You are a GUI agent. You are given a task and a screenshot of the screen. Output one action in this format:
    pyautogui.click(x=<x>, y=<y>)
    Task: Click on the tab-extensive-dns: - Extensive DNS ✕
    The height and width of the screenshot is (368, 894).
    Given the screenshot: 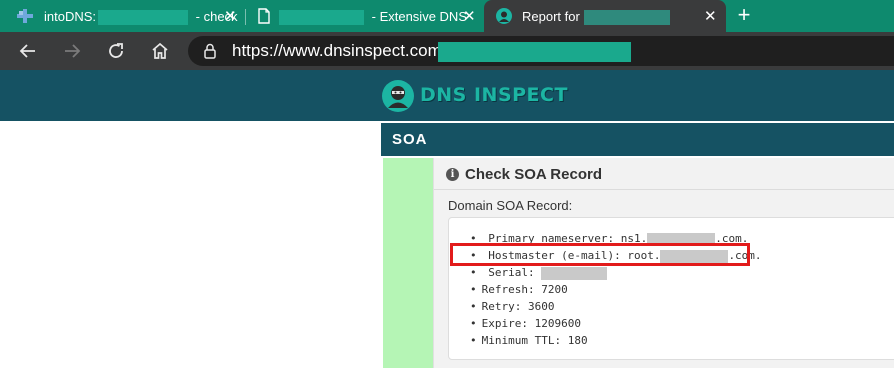 What is the action you would take?
    pyautogui.click(x=364, y=16)
    